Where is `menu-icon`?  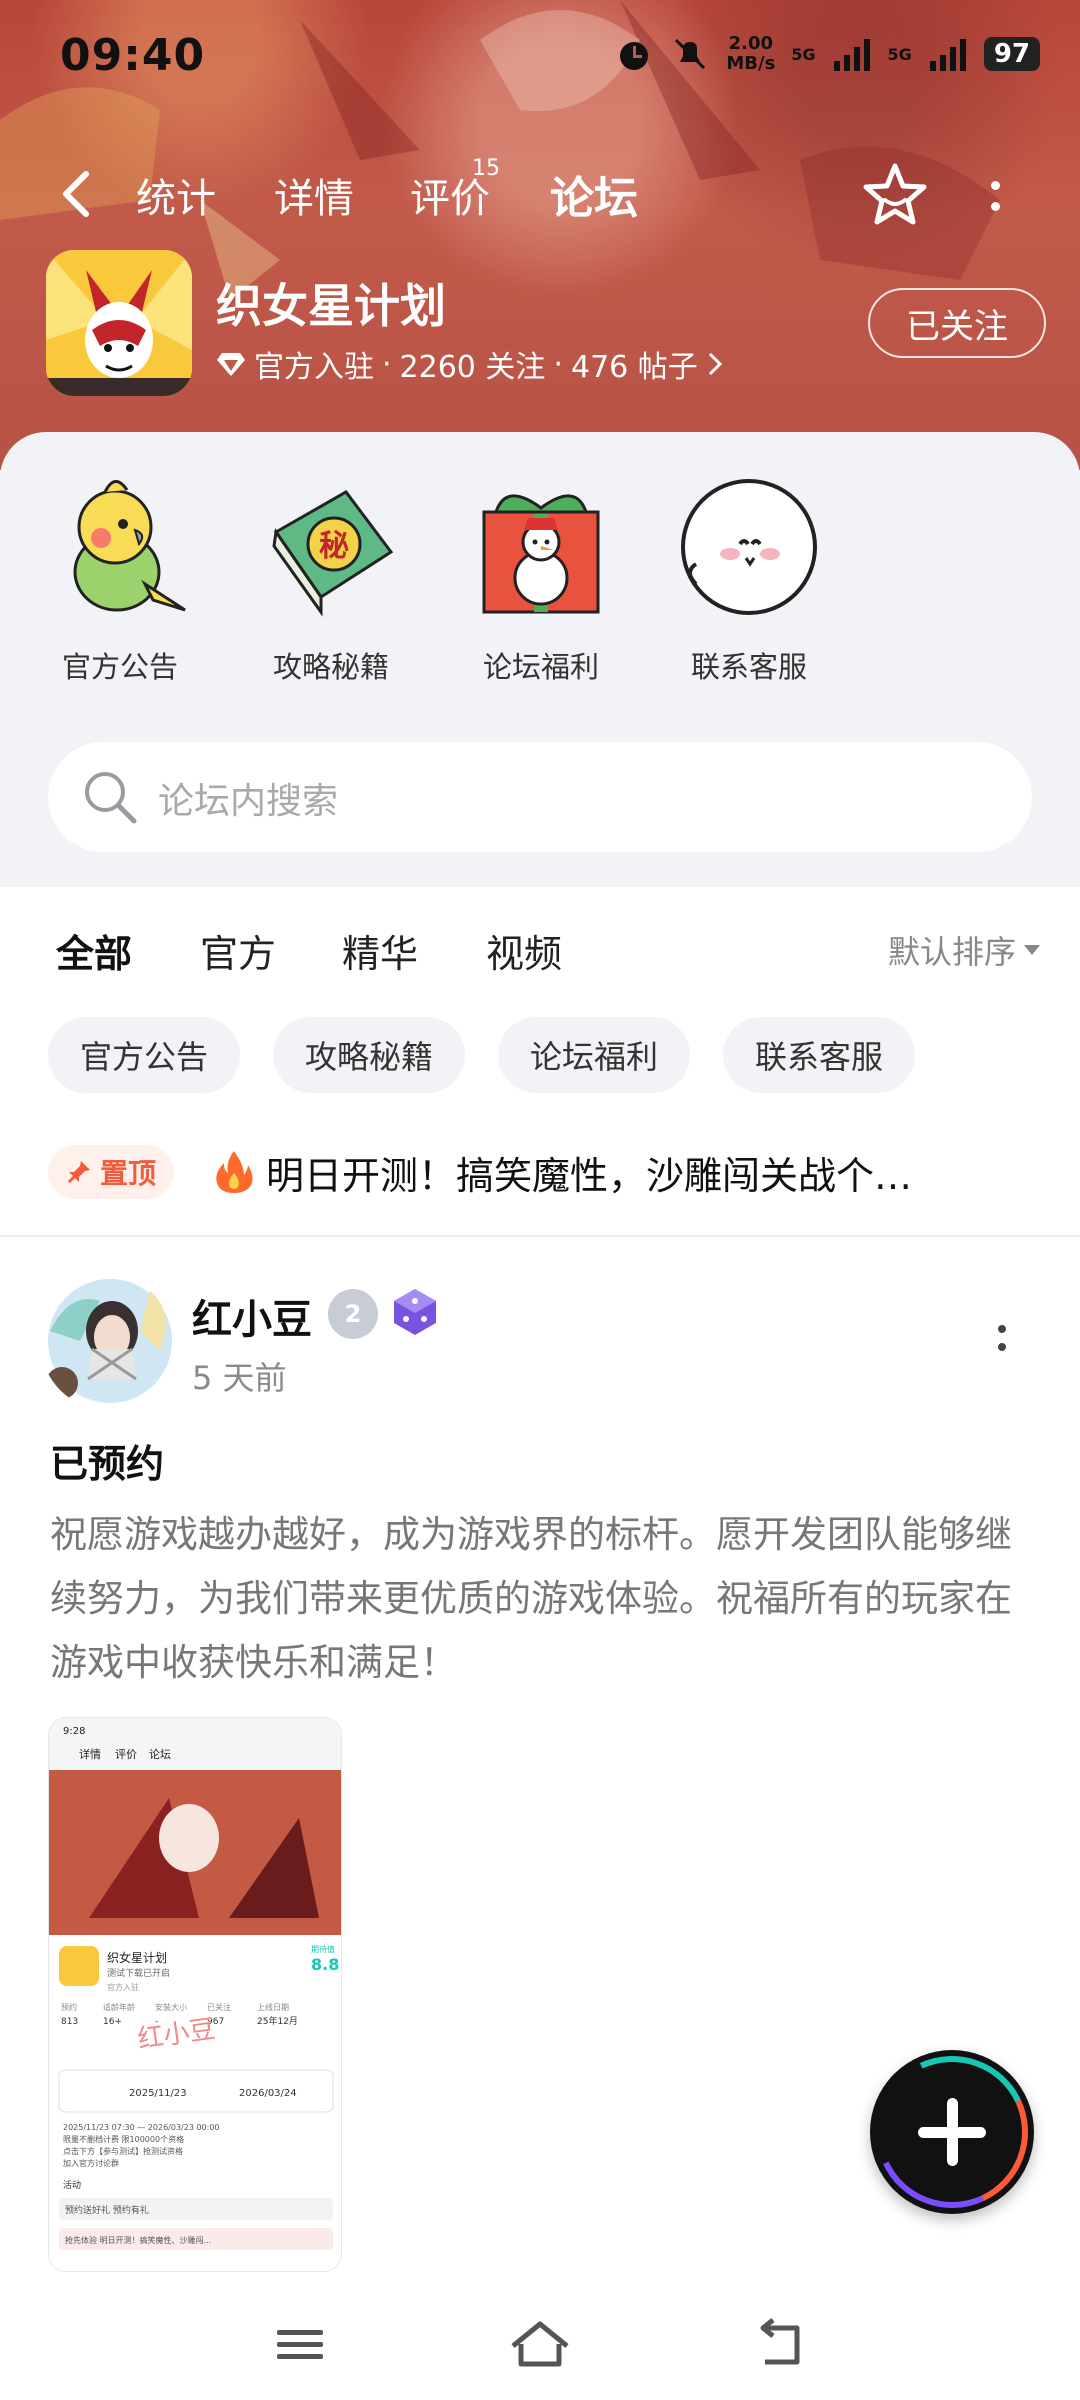 menu-icon is located at coordinates (300, 2344).